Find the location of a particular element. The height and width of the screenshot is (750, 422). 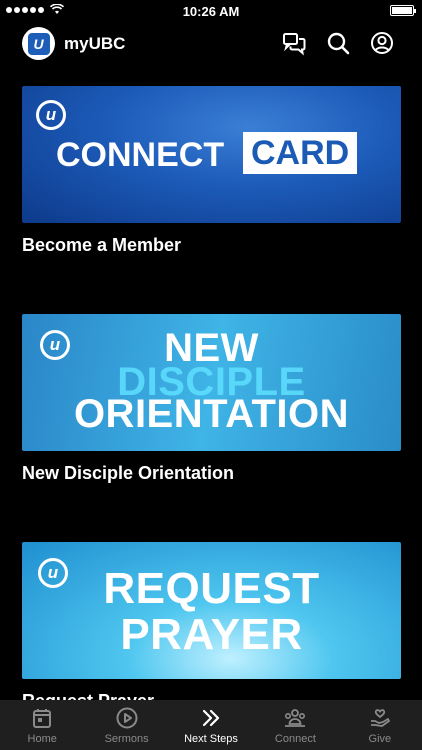

tab-label: Give is located at coordinates (380, 739).